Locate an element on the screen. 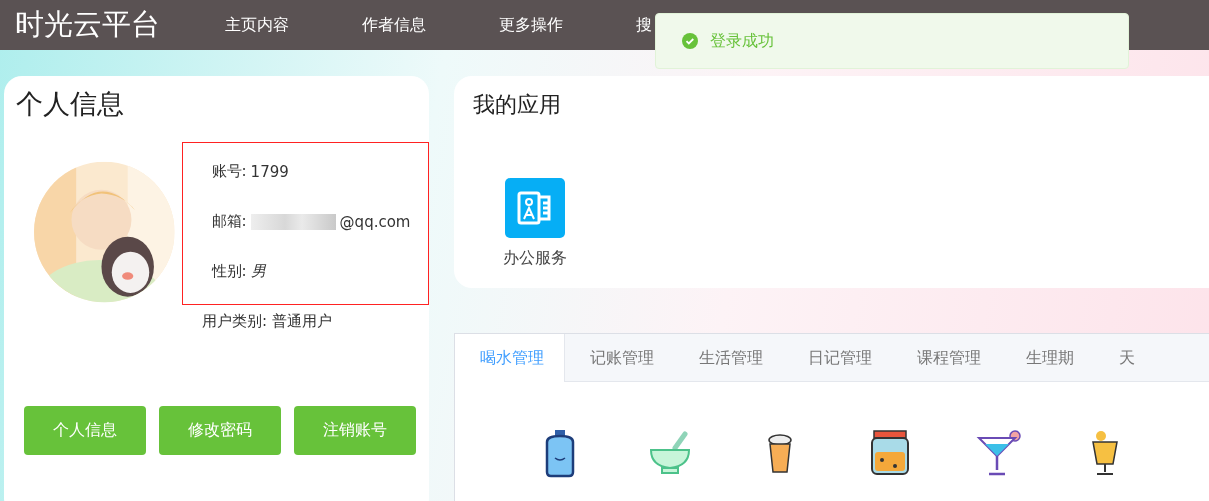  app-label: 办公服务 is located at coordinates (535, 258).